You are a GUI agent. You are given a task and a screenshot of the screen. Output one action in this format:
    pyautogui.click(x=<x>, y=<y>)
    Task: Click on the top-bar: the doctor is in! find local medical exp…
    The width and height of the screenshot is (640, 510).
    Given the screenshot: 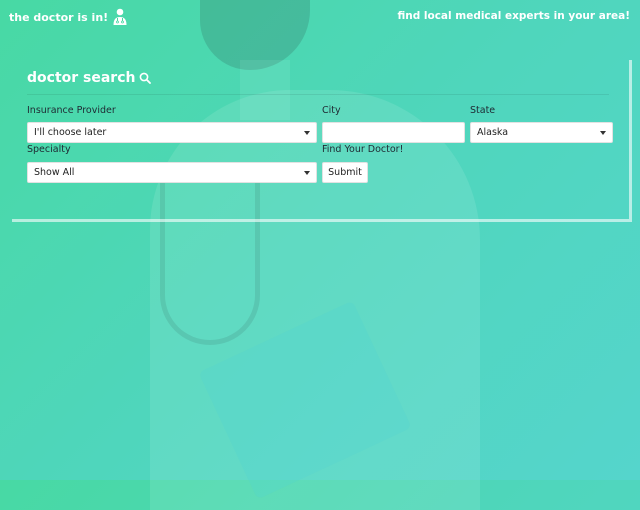 What is the action you would take?
    pyautogui.click(x=320, y=17)
    